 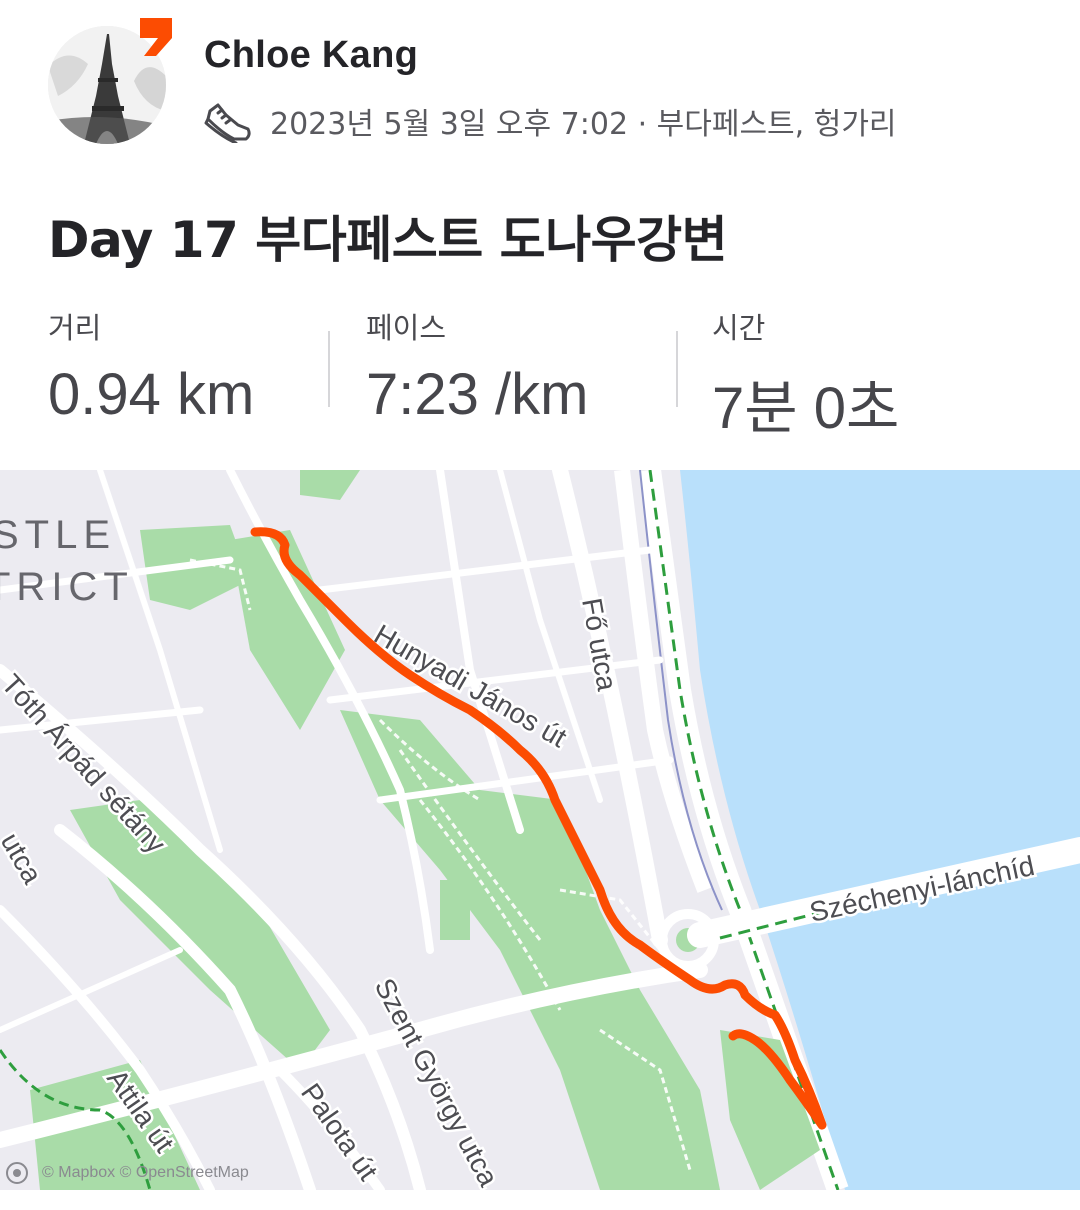 I want to click on stats-row: 거리 0.94 km 페이스 7:23 /km 시간 7분 0초, so click(x=540, y=373).